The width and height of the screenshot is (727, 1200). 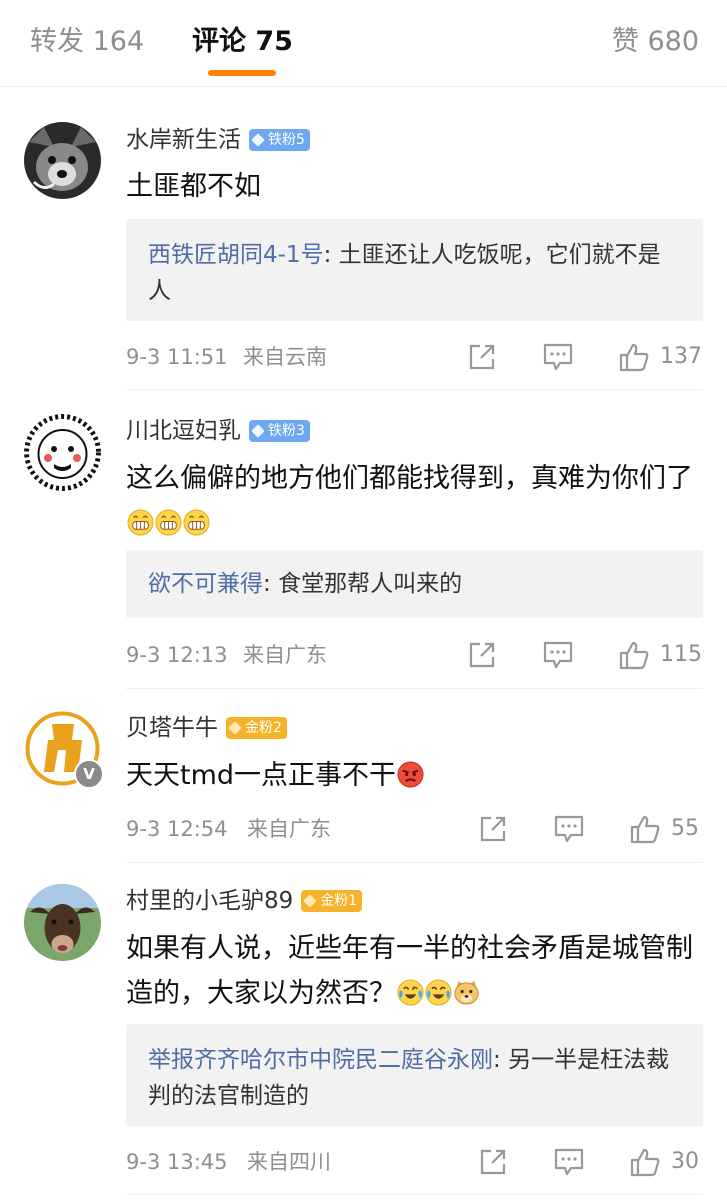 I want to click on comment-header: 川北逗妇乳 铁粉3, so click(x=218, y=431).